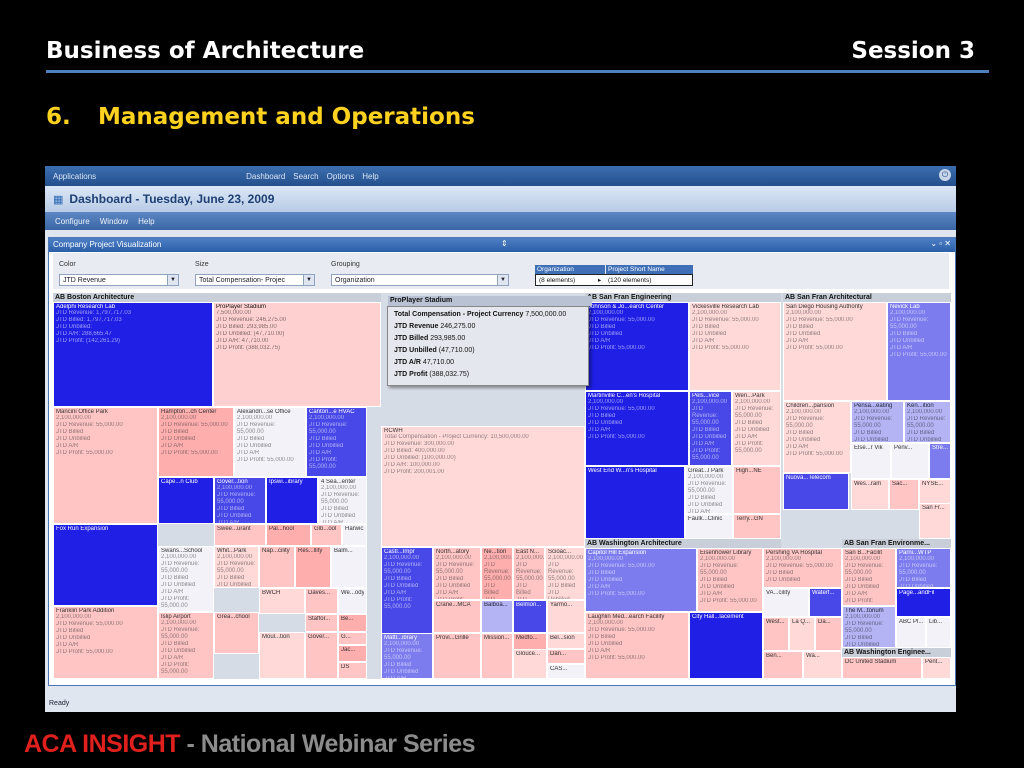  What do you see at coordinates (72, 221) in the screenshot?
I see `configure-button: Configure` at bounding box center [72, 221].